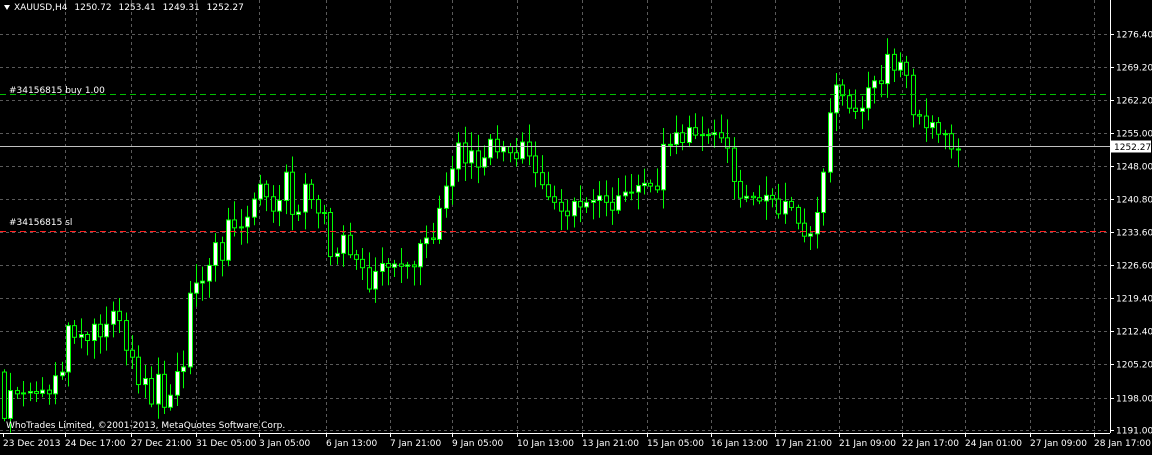 The height and width of the screenshot is (455, 1152). What do you see at coordinates (1134, 300) in the screenshot?
I see `price-tick-label: 1219.40` at bounding box center [1134, 300].